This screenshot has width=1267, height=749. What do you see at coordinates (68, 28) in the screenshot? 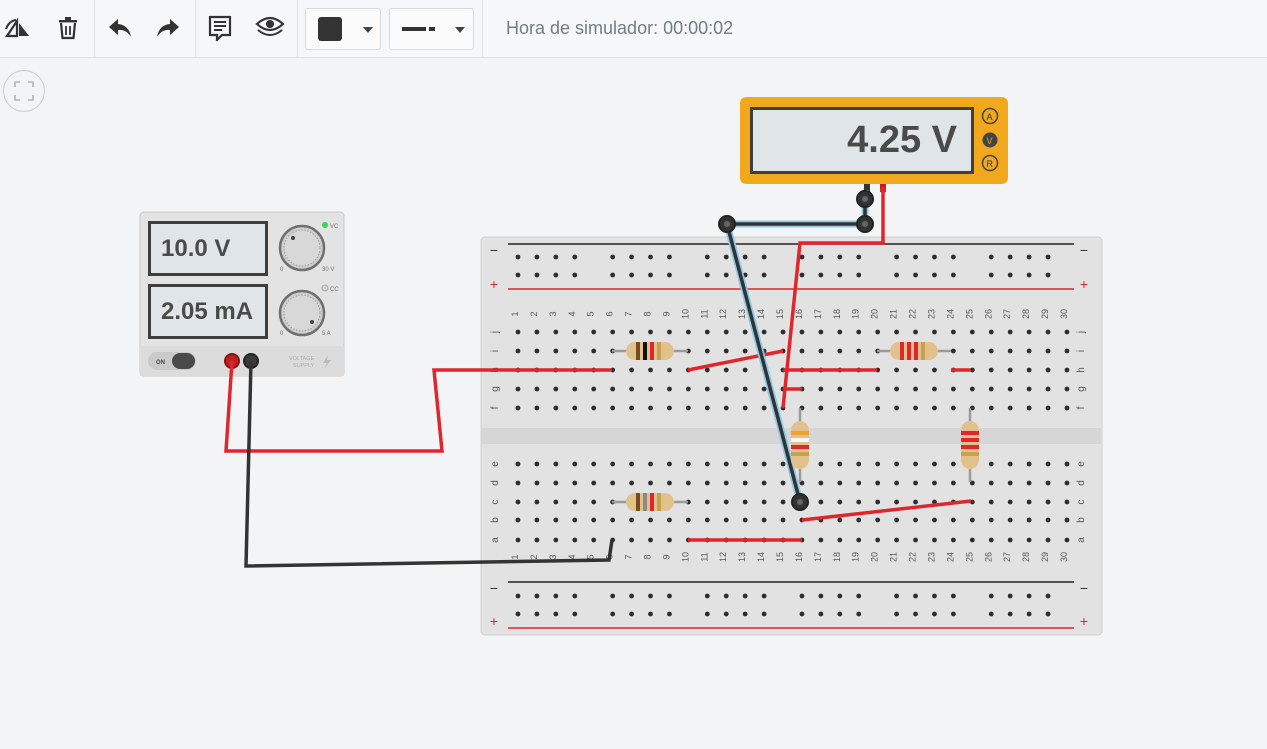
I see `delete-button` at bounding box center [68, 28].